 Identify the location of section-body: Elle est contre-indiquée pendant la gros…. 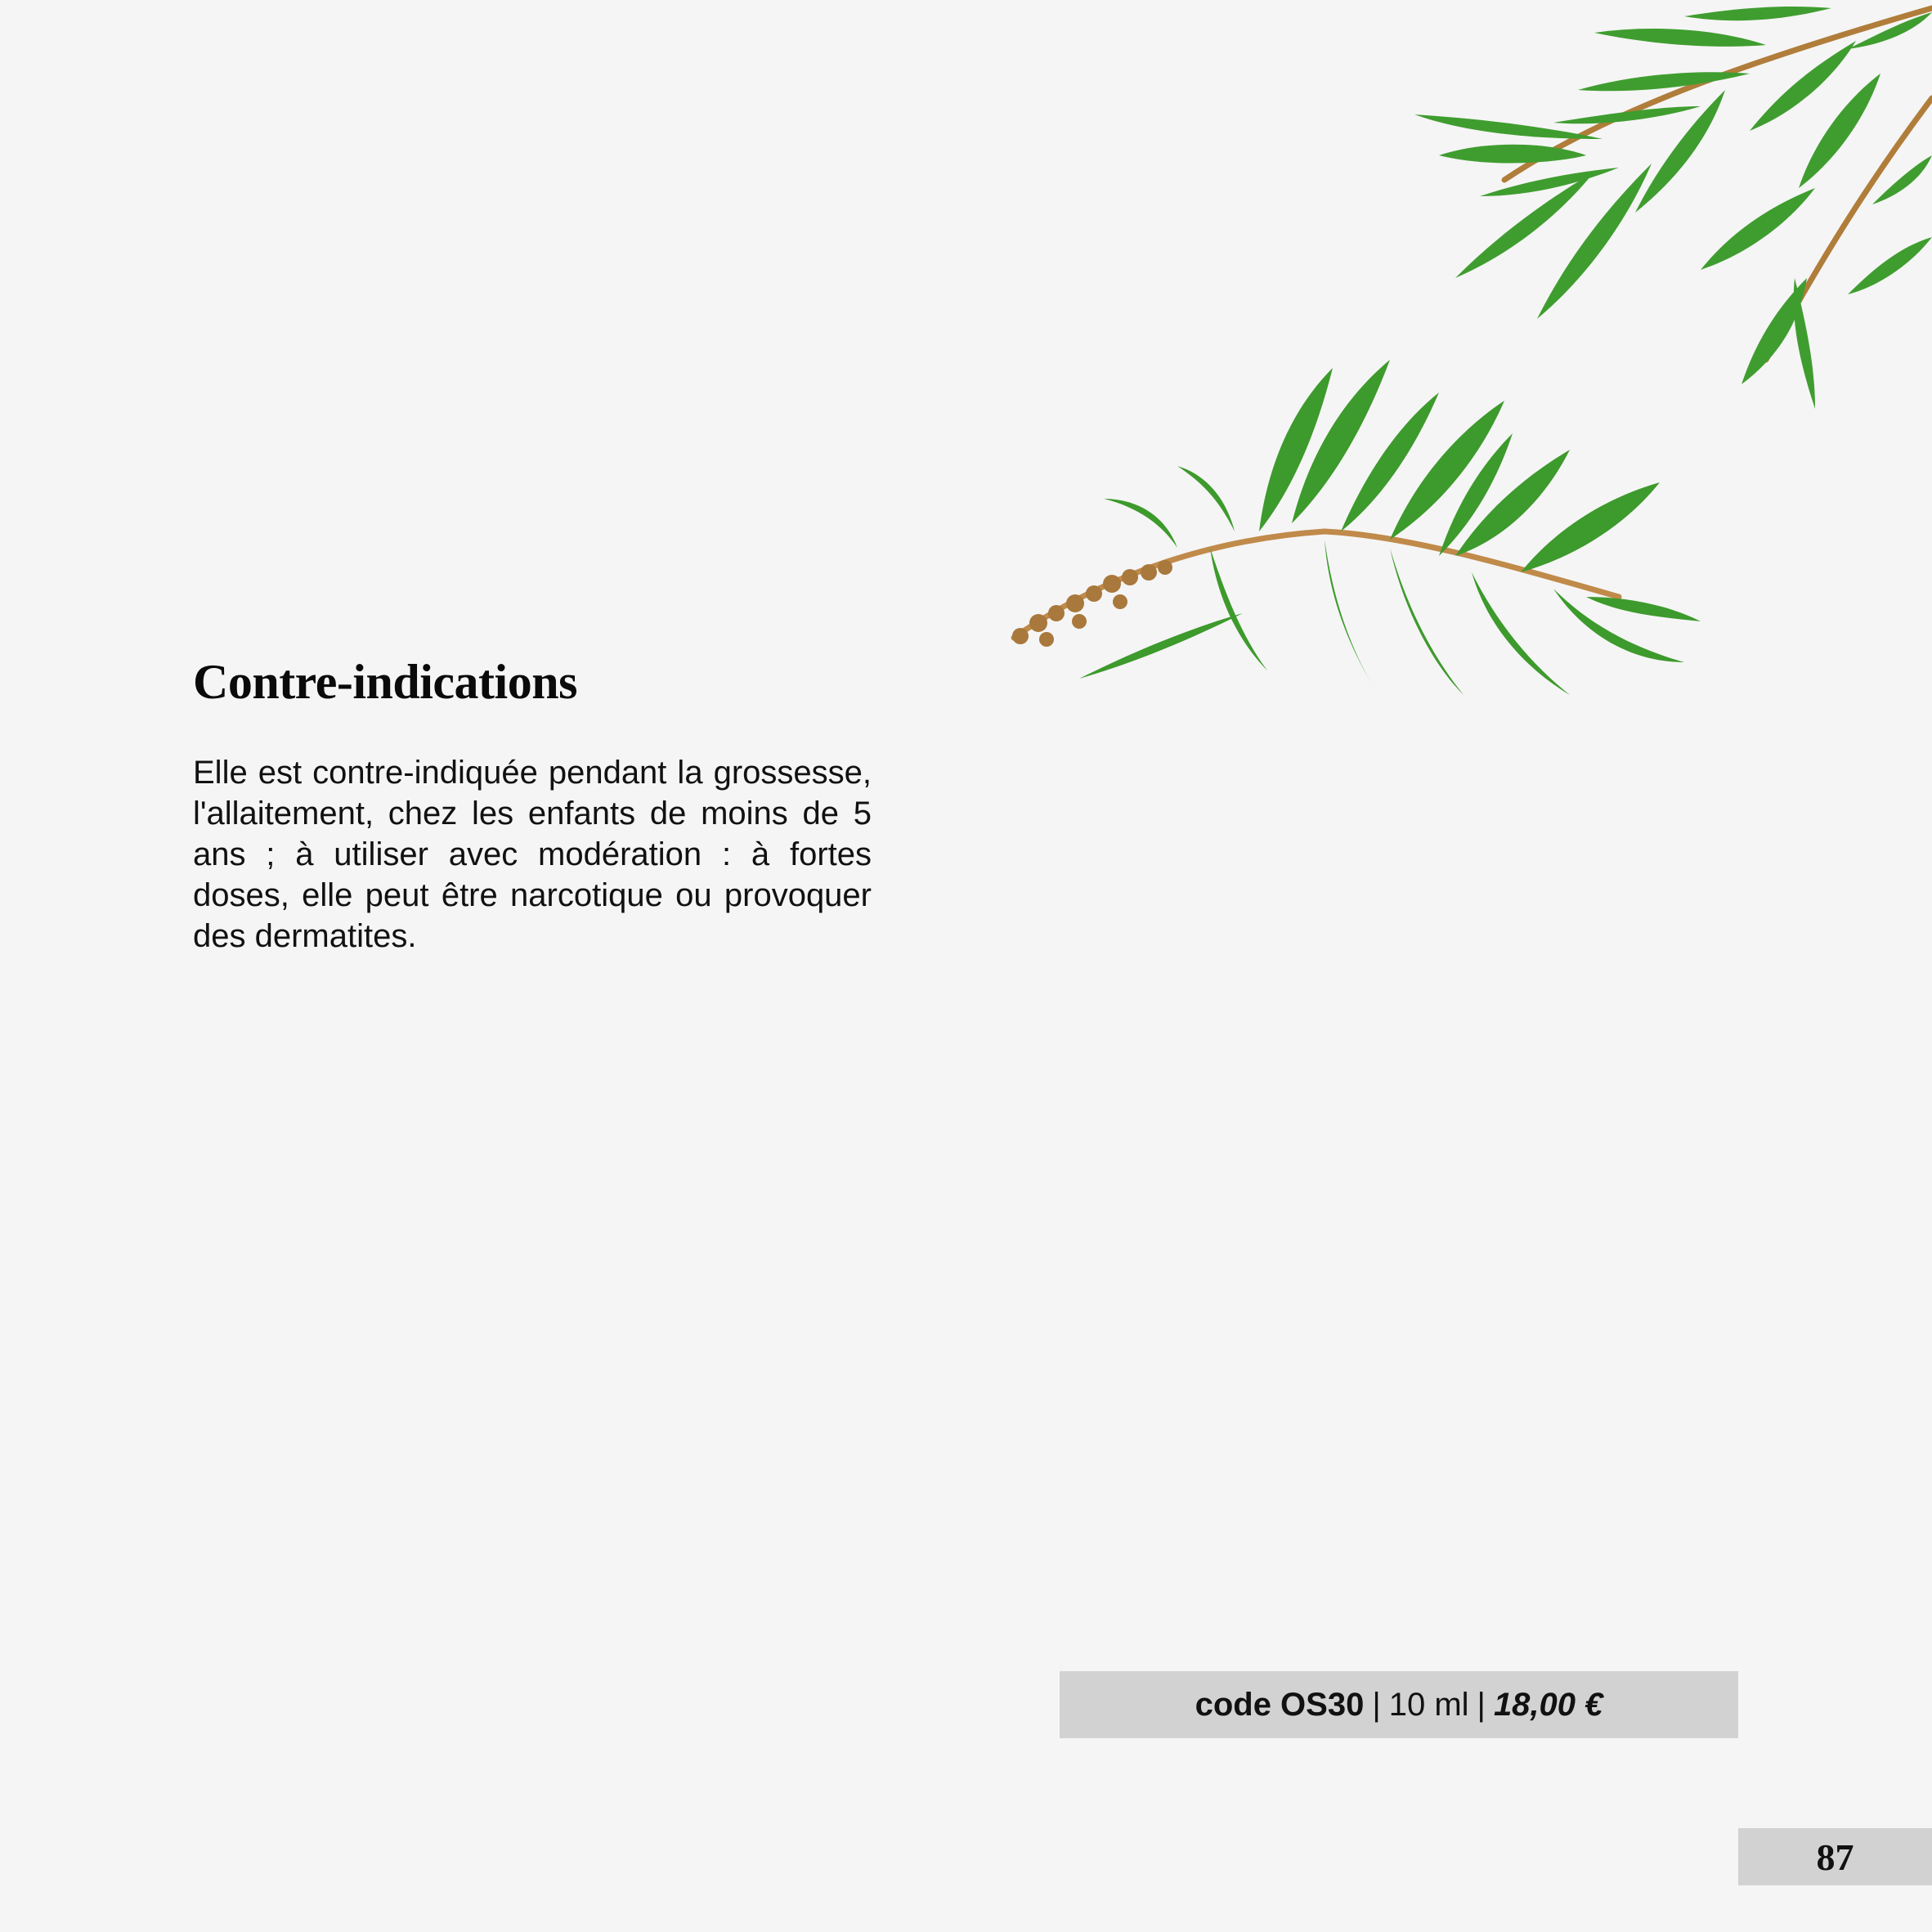
(532, 854).